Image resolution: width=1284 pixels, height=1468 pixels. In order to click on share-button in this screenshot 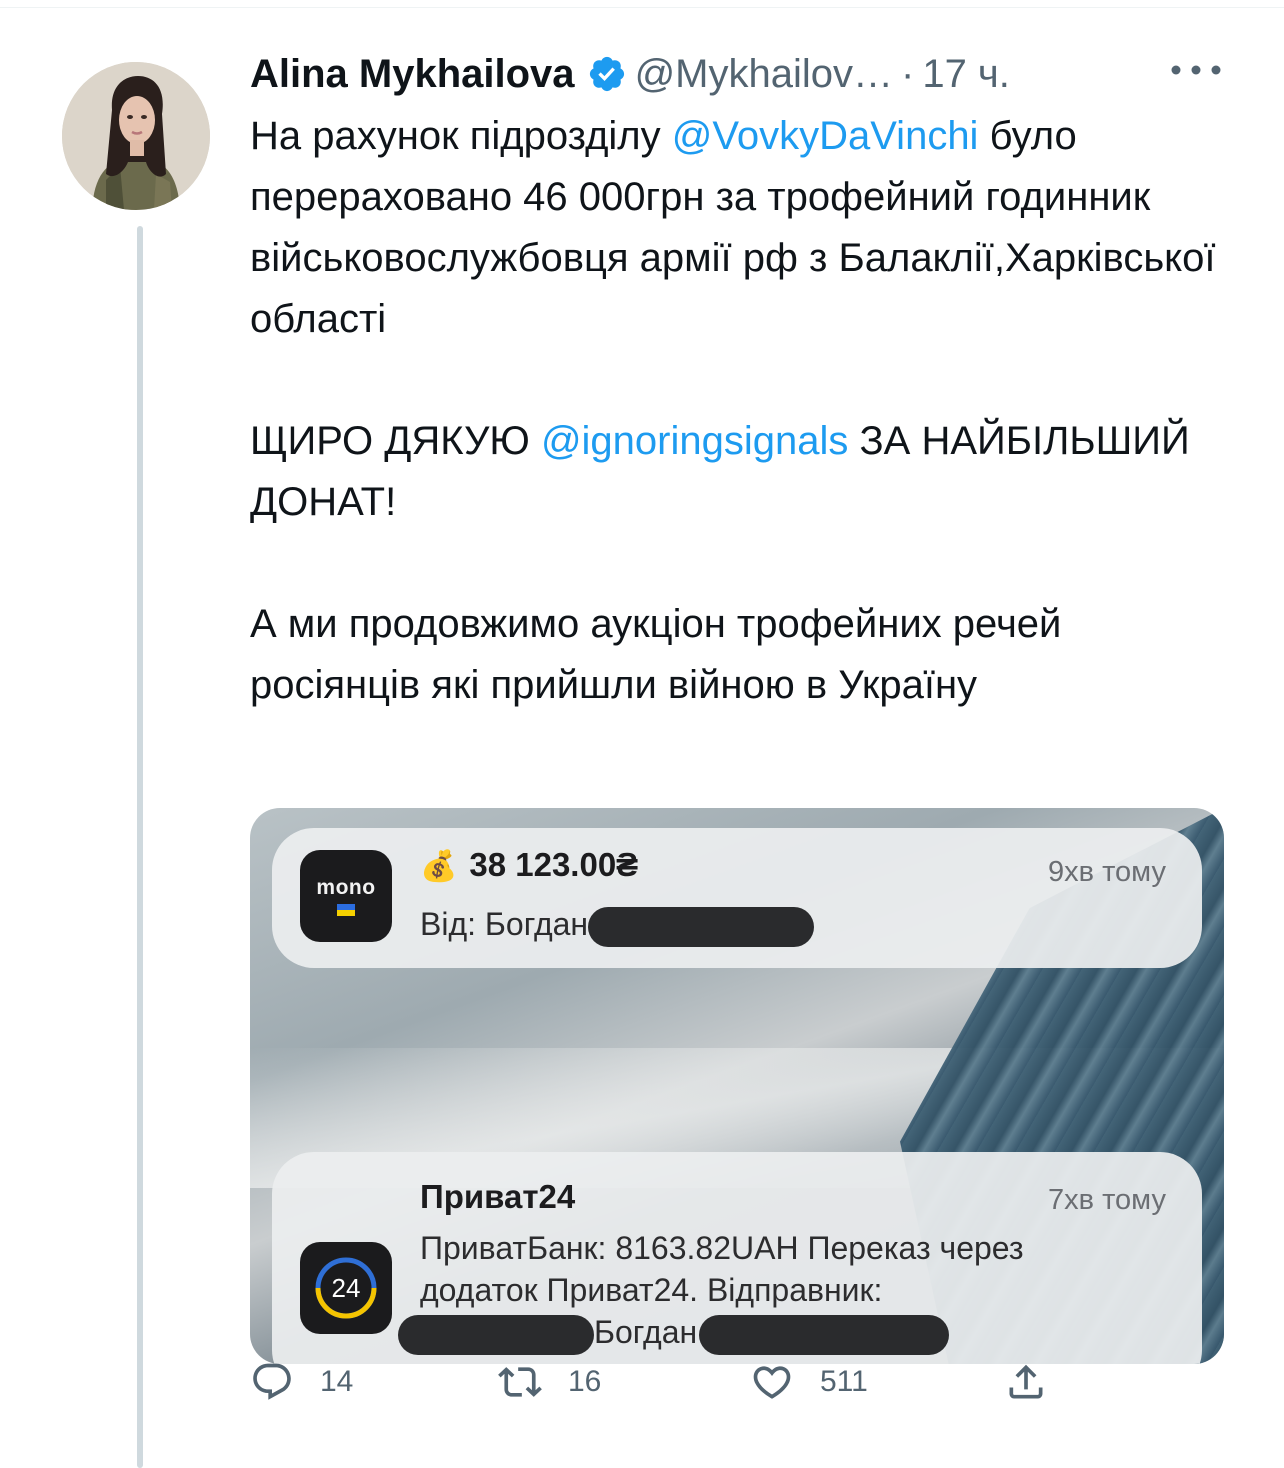, I will do `click(1026, 1382)`.